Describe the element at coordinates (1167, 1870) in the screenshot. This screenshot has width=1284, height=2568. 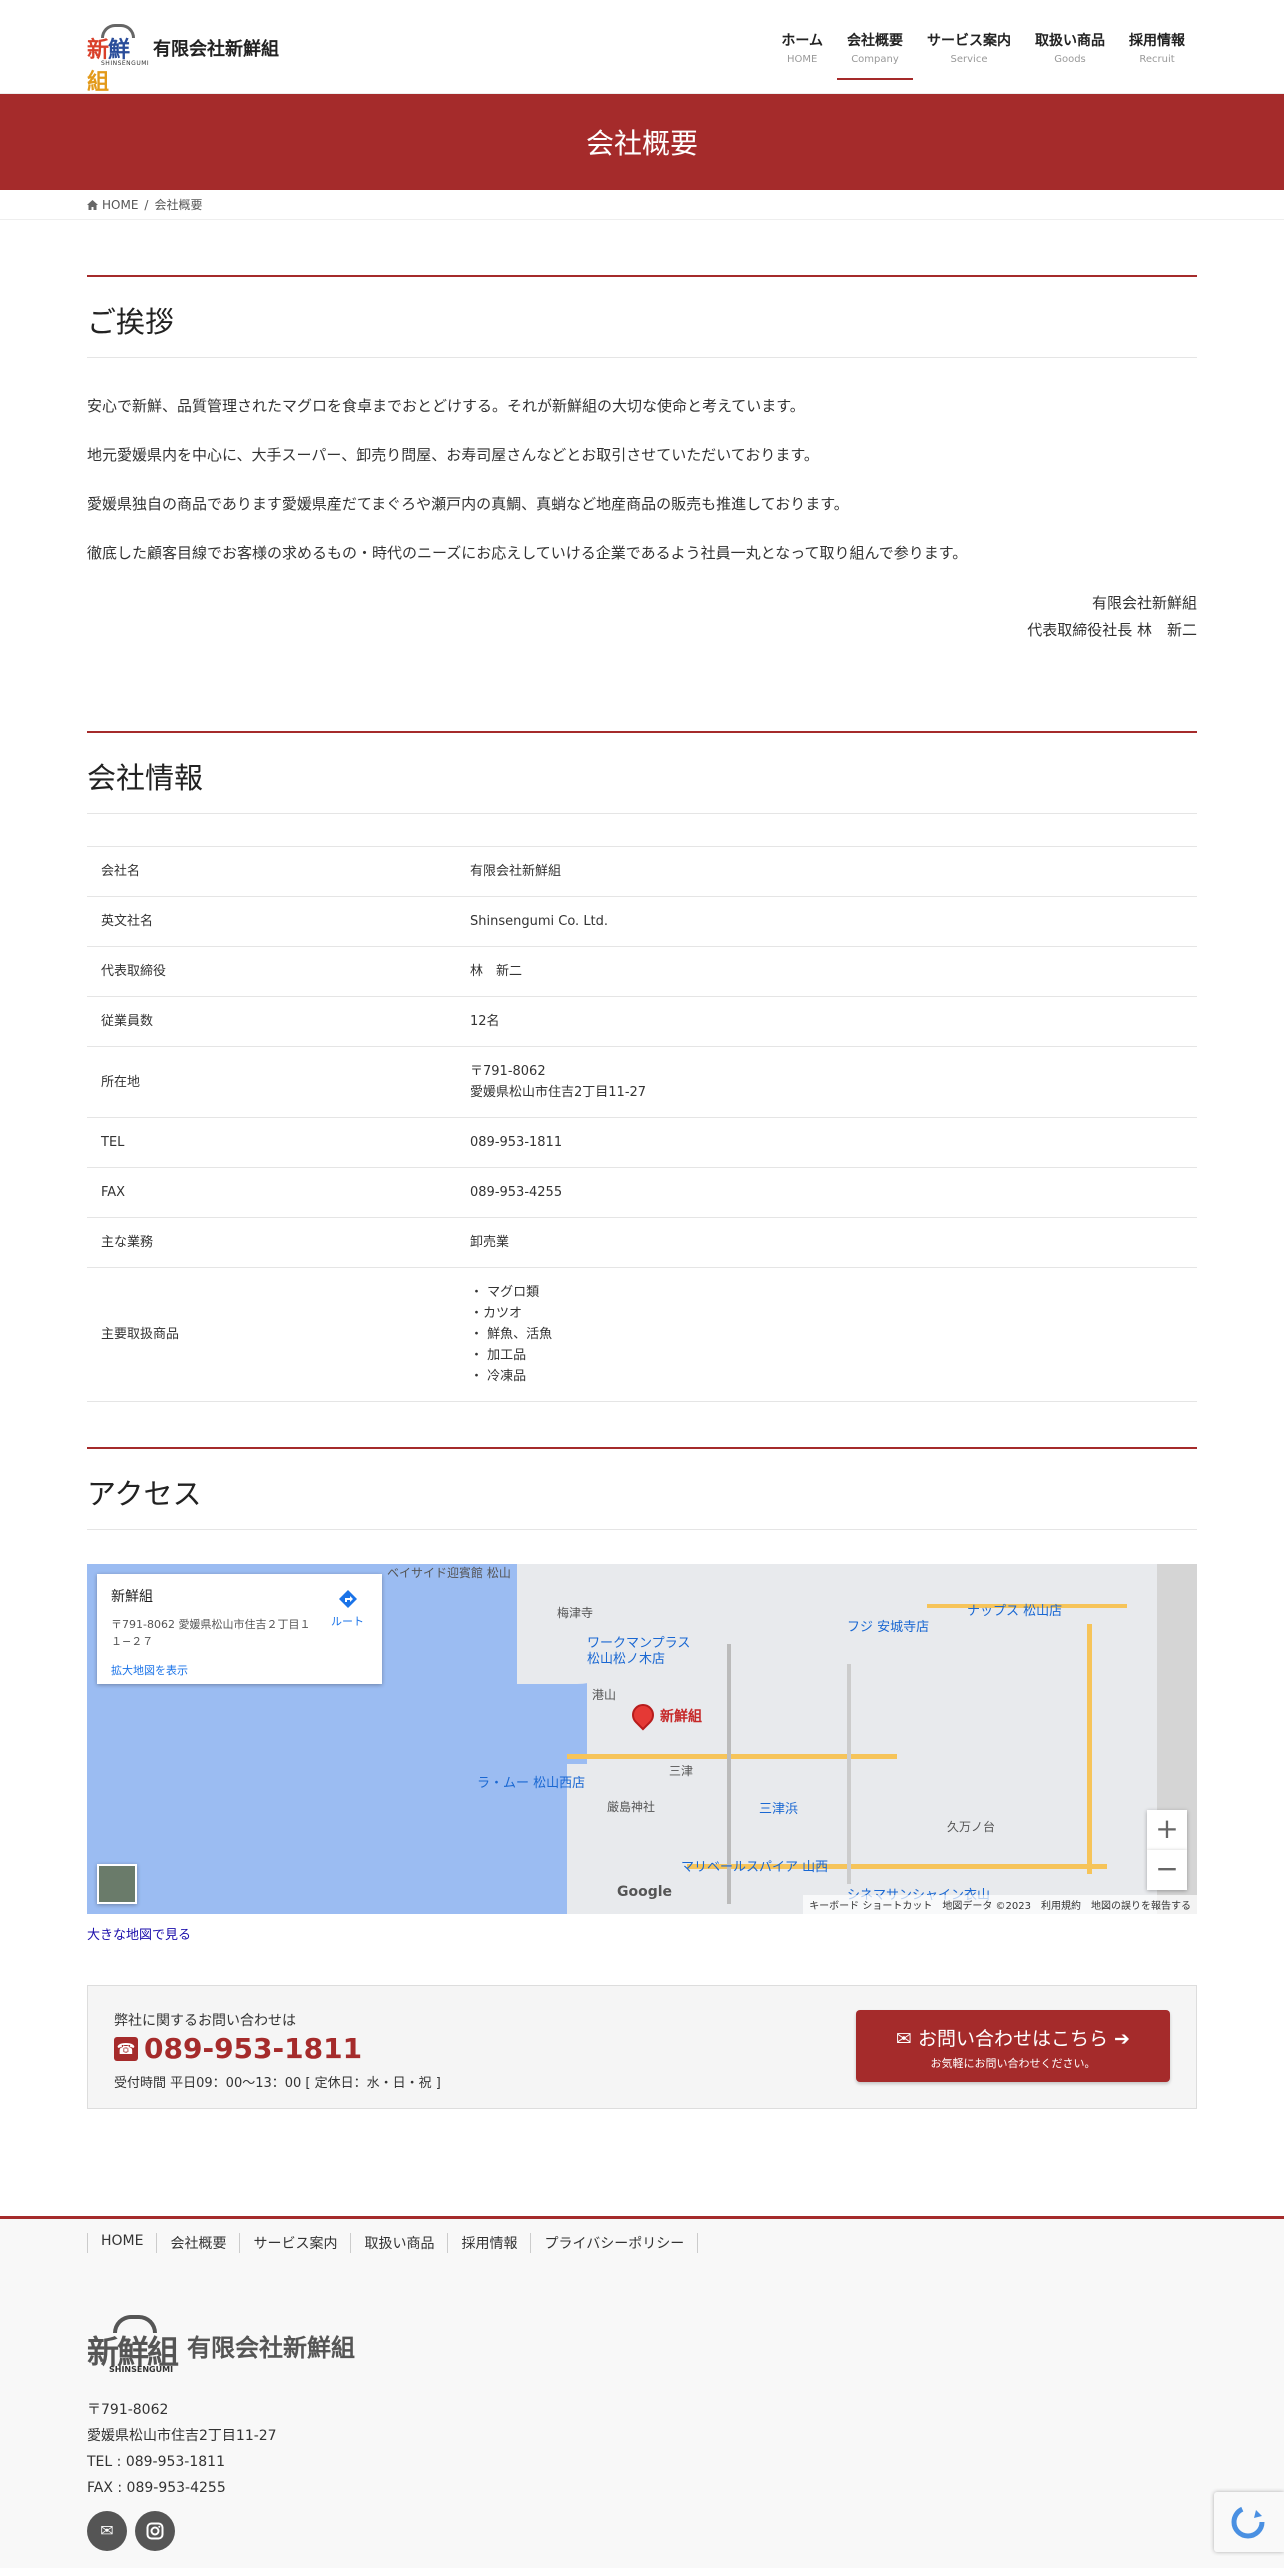
I see `map-zoom-out-button: −` at that location.